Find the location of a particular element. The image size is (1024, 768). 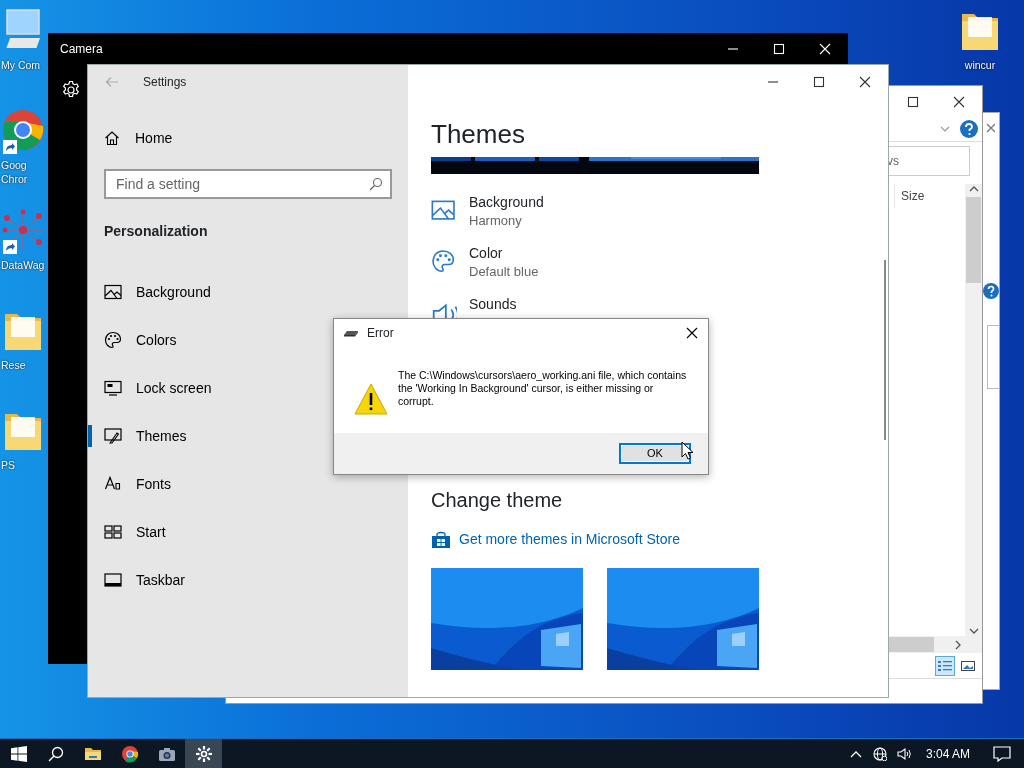

scroll-up-icon is located at coordinates (973, 189).